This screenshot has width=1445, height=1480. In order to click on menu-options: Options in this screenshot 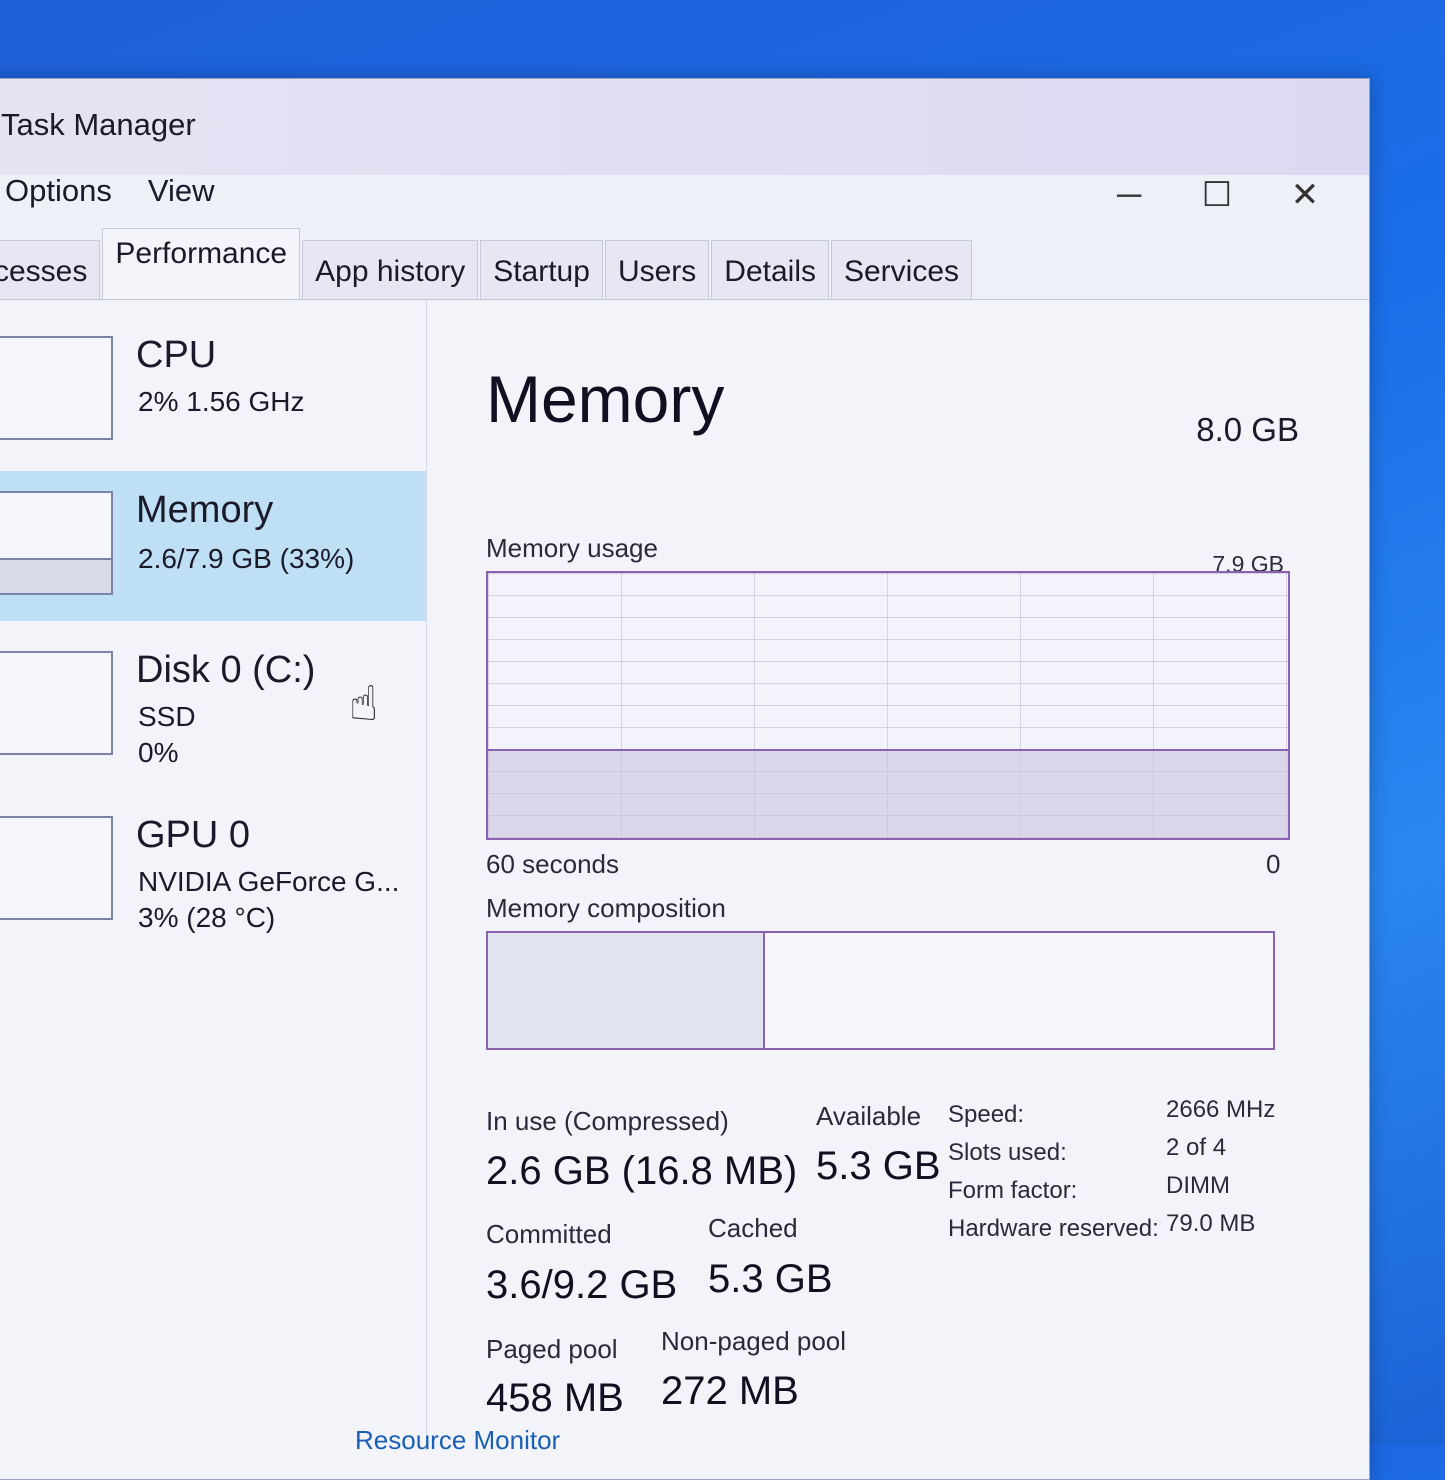, I will do `click(58, 191)`.